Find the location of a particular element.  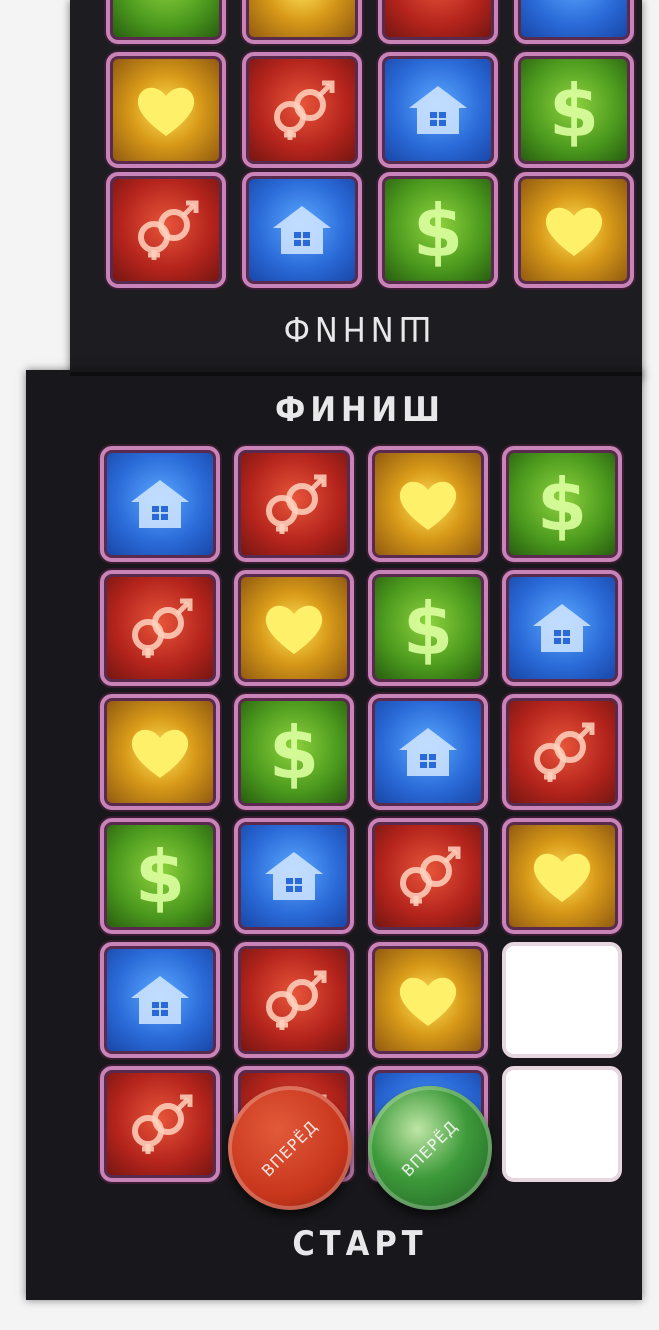

top-partial-tile-house is located at coordinates (574, 22).